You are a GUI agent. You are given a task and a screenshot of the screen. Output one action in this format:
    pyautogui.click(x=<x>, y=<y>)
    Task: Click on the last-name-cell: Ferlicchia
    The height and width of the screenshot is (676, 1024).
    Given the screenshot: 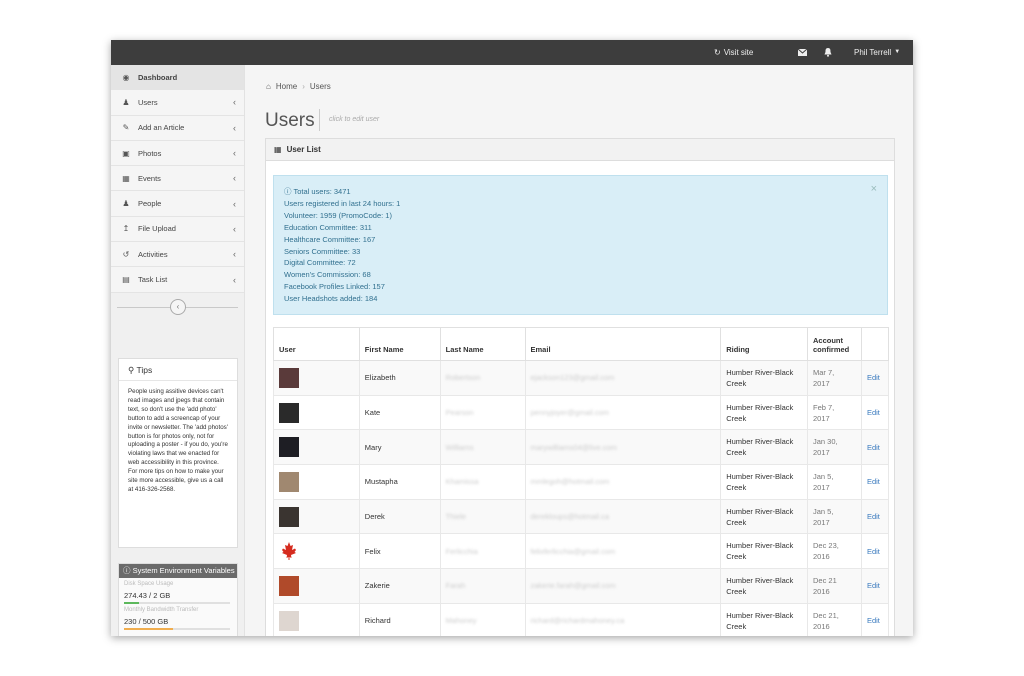 What is the action you would take?
    pyautogui.click(x=482, y=551)
    